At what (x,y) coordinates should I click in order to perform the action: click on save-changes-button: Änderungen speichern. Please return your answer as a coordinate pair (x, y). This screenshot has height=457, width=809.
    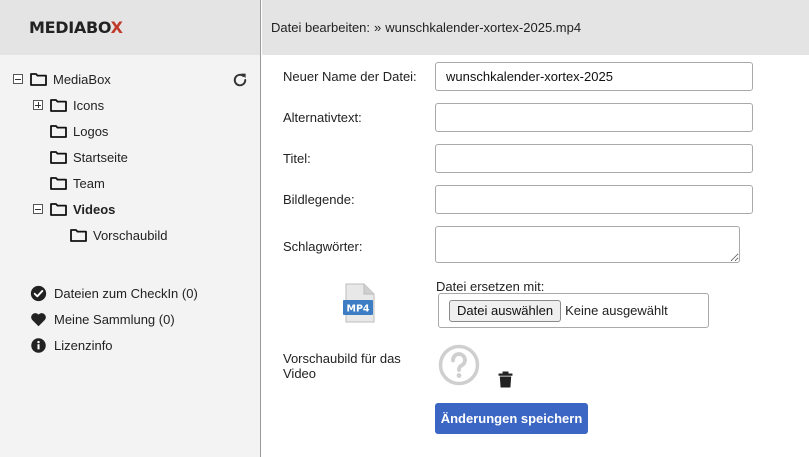
    Looking at the image, I should click on (511, 418).